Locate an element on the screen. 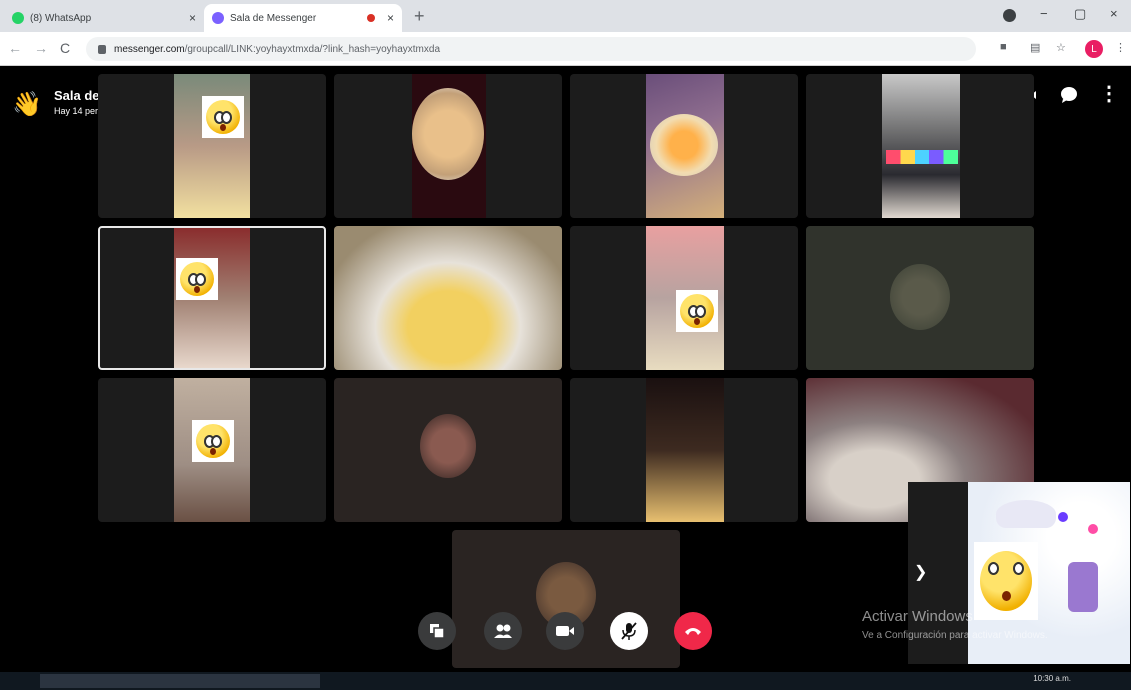  participant-tile-selected is located at coordinates (212, 298).